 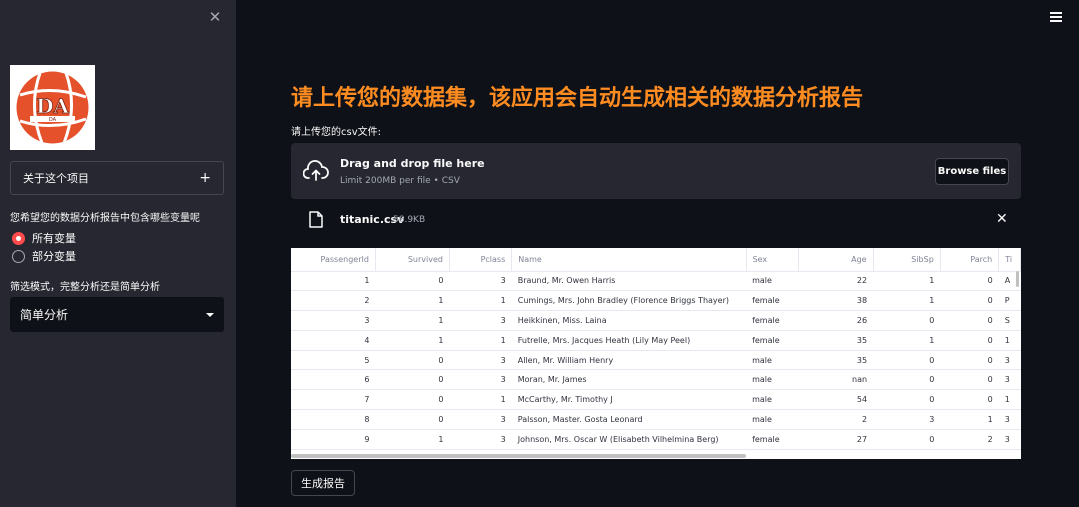 What do you see at coordinates (972, 171) in the screenshot?
I see `browse-files-button: Browse files` at bounding box center [972, 171].